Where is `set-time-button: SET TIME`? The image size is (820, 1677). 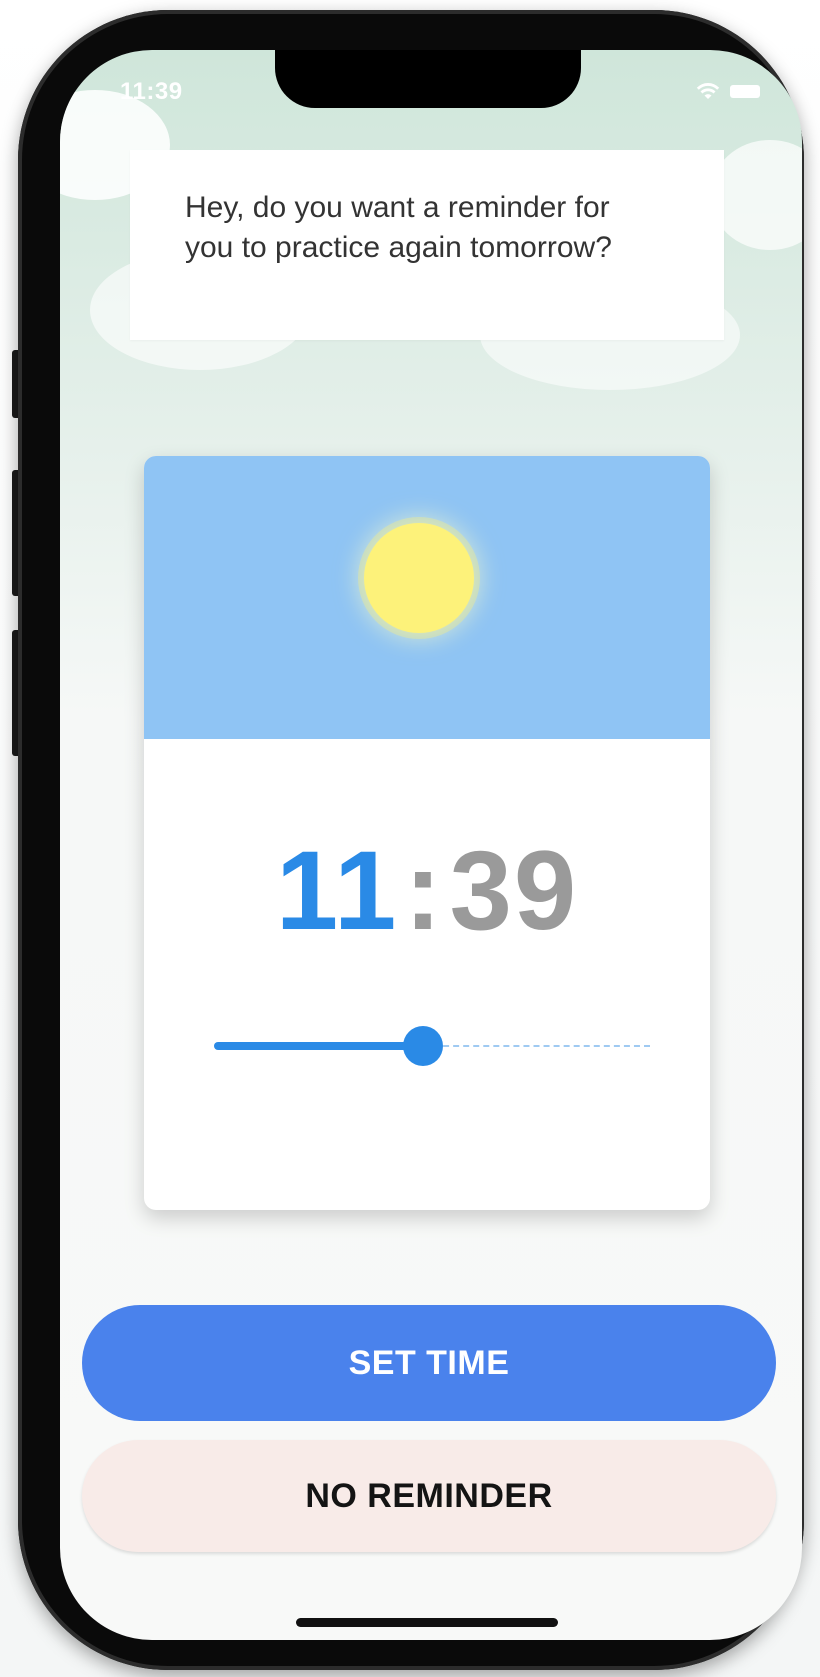 set-time-button: SET TIME is located at coordinates (429, 1363).